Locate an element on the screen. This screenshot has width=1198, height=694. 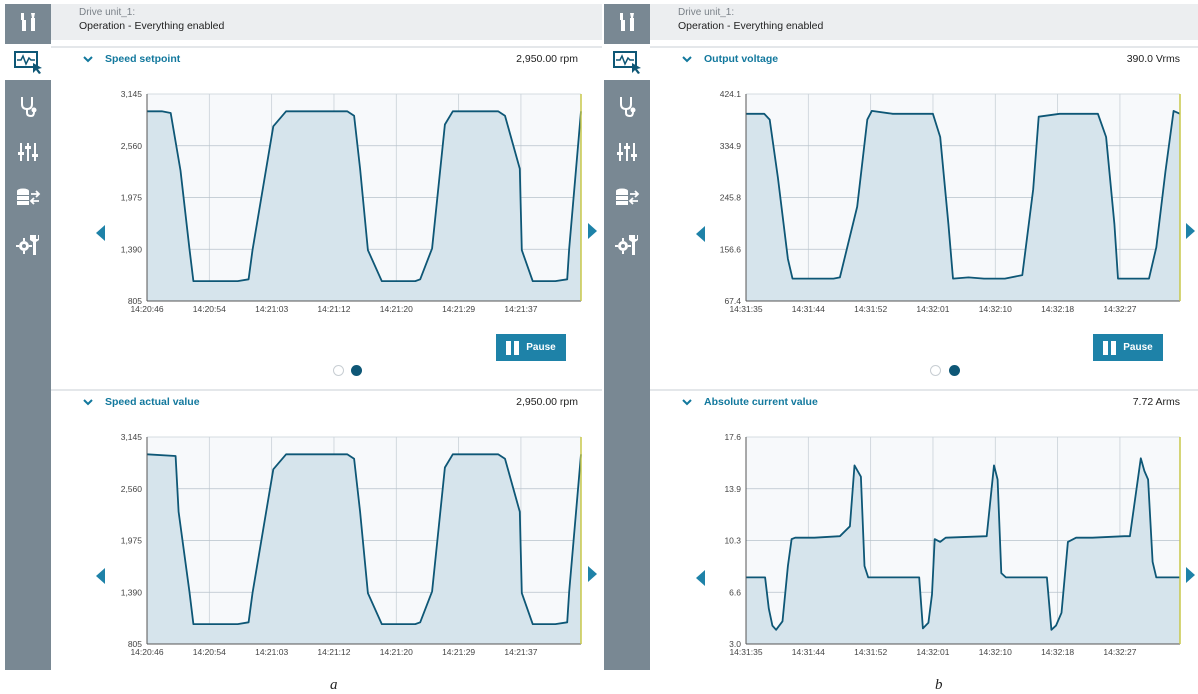
chart-header-speed-setpoint: Speed setpoint 2,950.00 rpm is located at coordinates (326, 58).